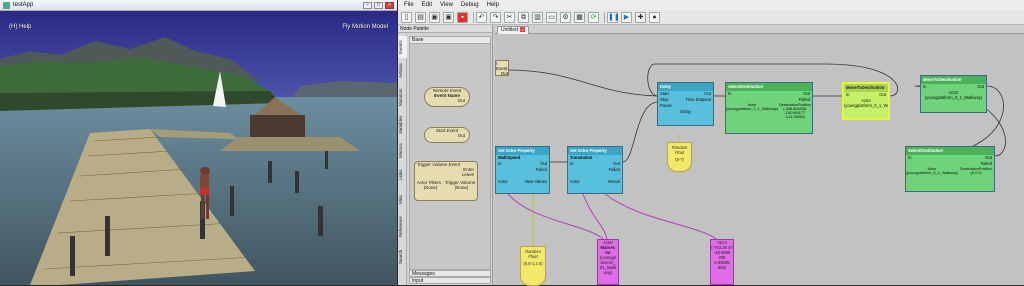 The image size is (1024, 286). Describe the element at coordinates (23, 5) in the screenshot. I see `game-window-title: testApp` at that location.